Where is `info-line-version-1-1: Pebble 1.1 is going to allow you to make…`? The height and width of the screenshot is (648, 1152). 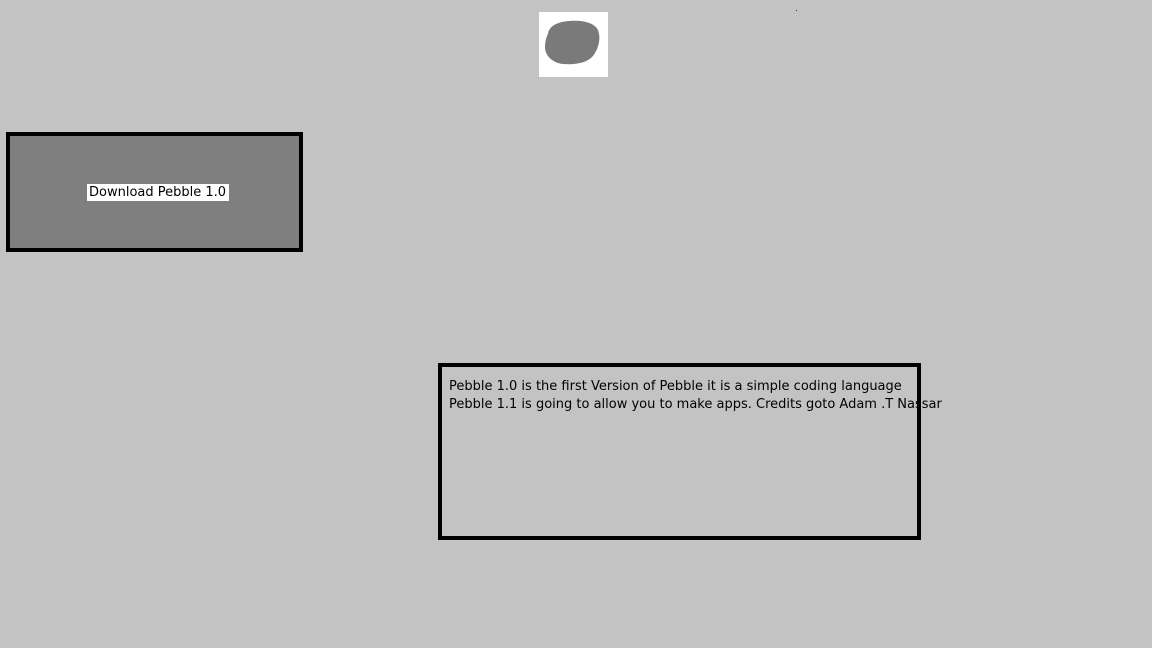 info-line-version-1-1: Pebble 1.1 is going to allow you to make… is located at coordinates (695, 404).